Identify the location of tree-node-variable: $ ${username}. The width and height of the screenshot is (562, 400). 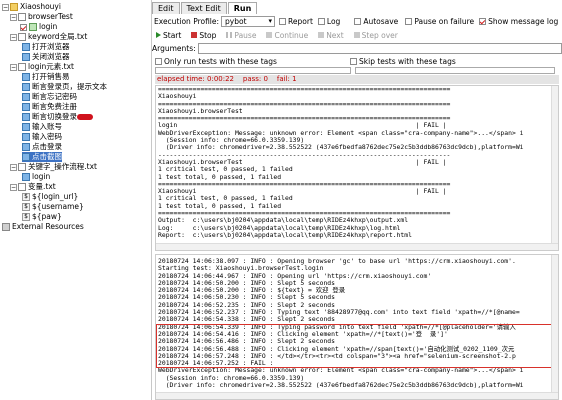
(53, 207).